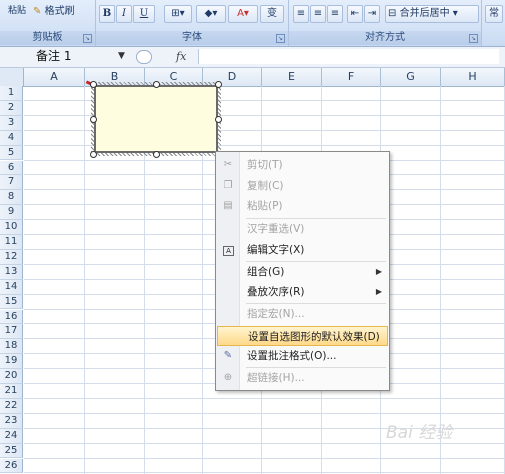 This screenshot has width=505, height=474. Describe the element at coordinates (156, 119) in the screenshot. I see `comment-box` at that location.